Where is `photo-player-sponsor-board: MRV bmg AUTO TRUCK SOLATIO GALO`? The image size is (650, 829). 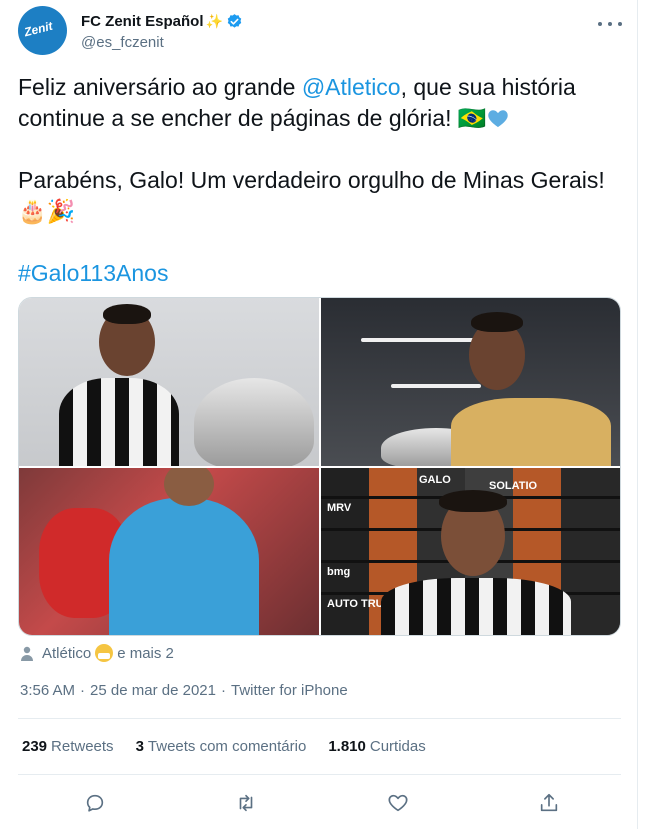 photo-player-sponsor-board: MRV bmg AUTO TRUCK SOLATIO GALO is located at coordinates (470, 551).